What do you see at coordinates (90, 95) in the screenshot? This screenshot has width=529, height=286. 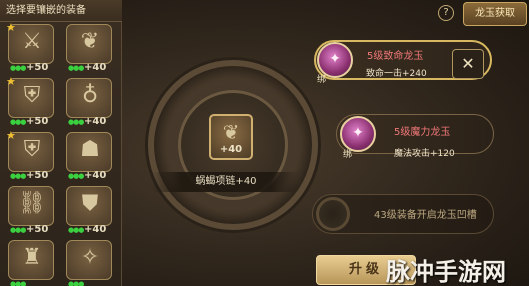 I see `earring-icon: ♁` at bounding box center [90, 95].